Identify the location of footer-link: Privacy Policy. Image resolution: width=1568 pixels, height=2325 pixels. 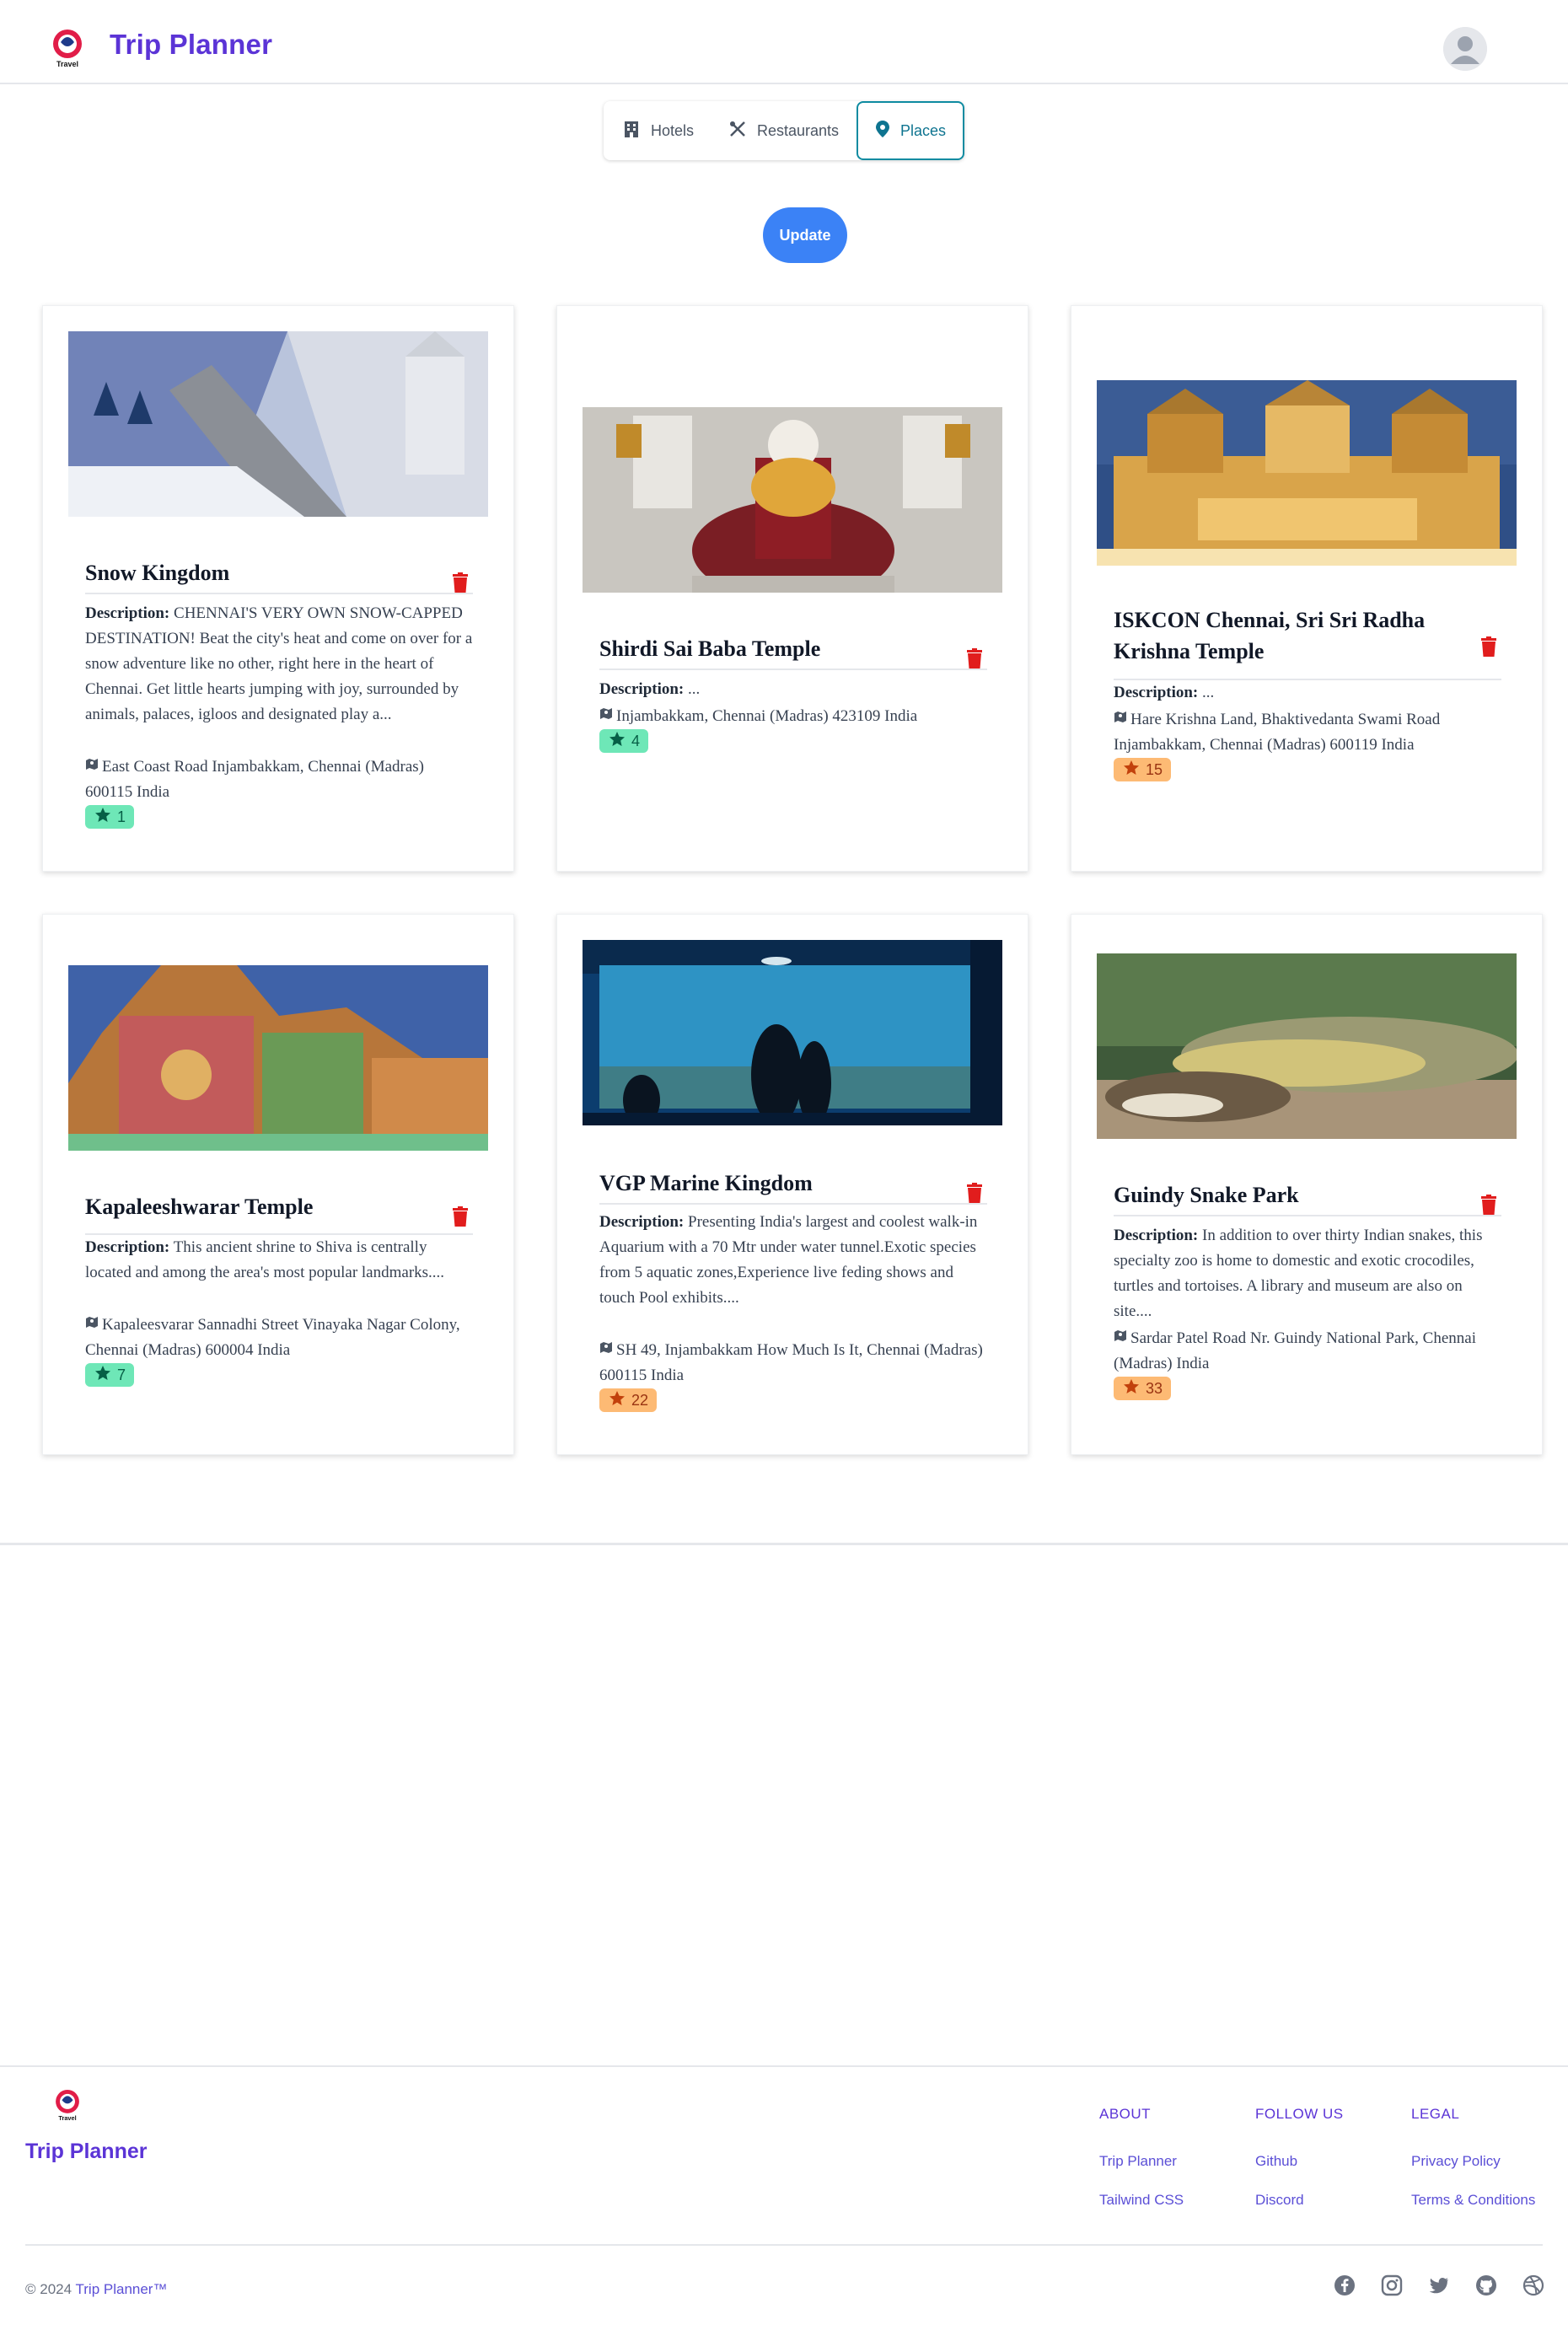
(1473, 2161).